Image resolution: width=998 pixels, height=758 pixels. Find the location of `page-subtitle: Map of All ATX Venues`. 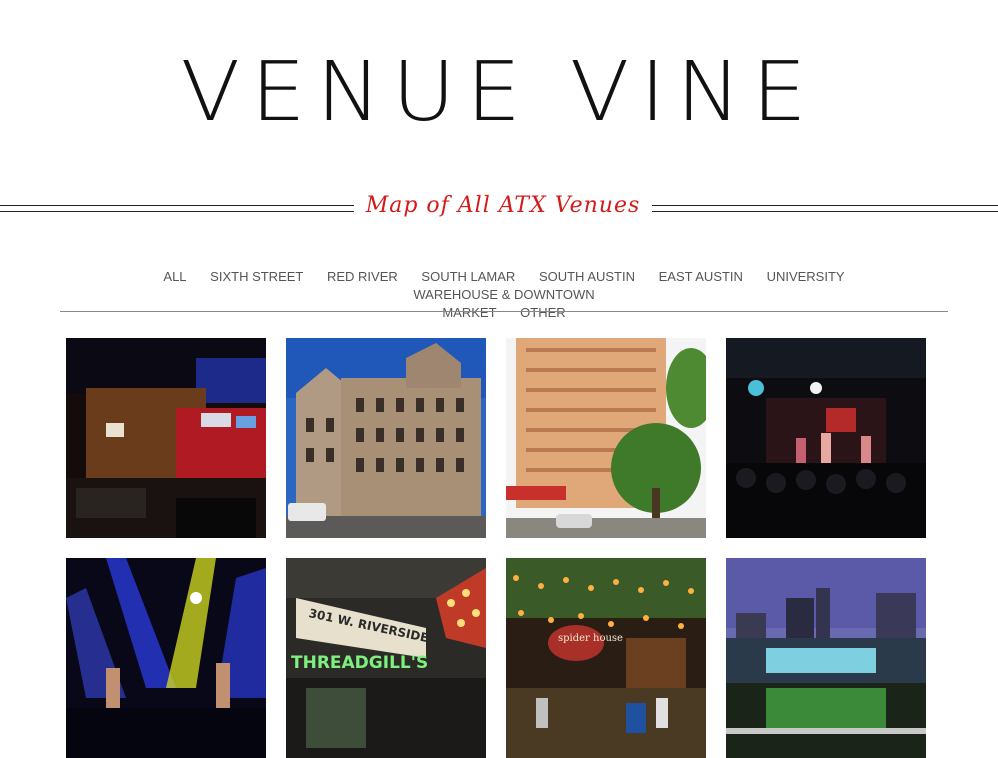

page-subtitle: Map of All ATX Venues is located at coordinates (503, 205).